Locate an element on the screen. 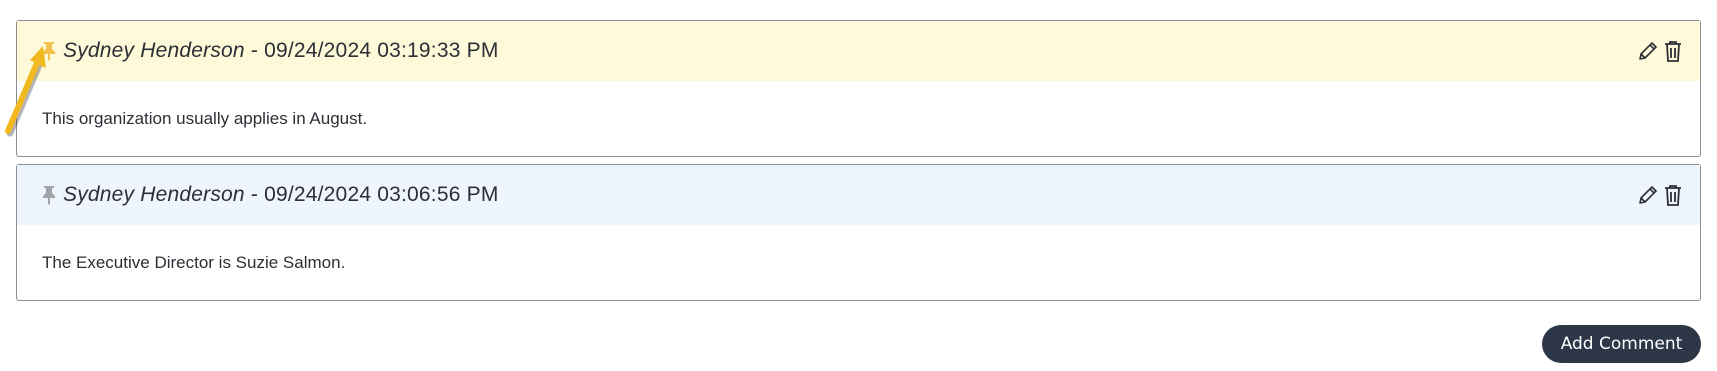  add-comment-button: Add Comment is located at coordinates (1621, 344).